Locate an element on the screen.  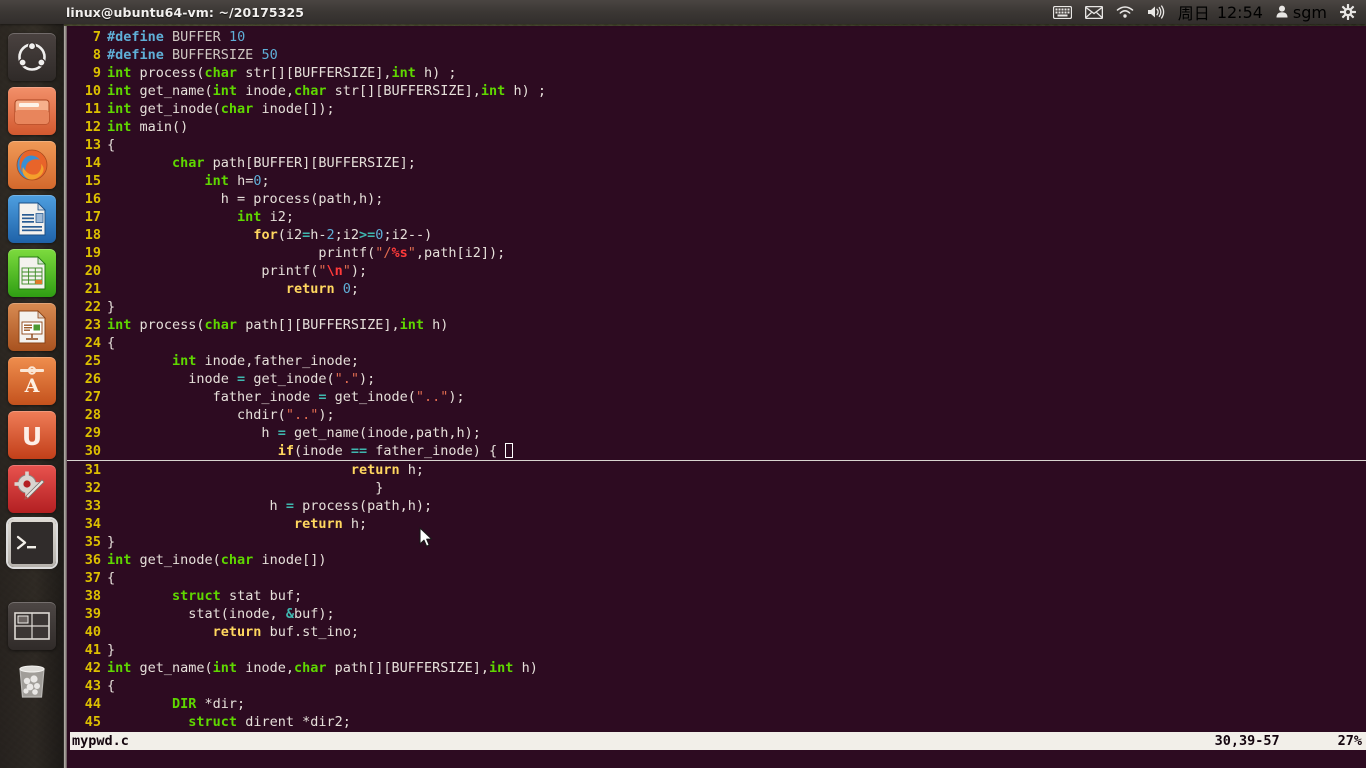
launcher-item-ubuntu-dash is located at coordinates (32, 57).